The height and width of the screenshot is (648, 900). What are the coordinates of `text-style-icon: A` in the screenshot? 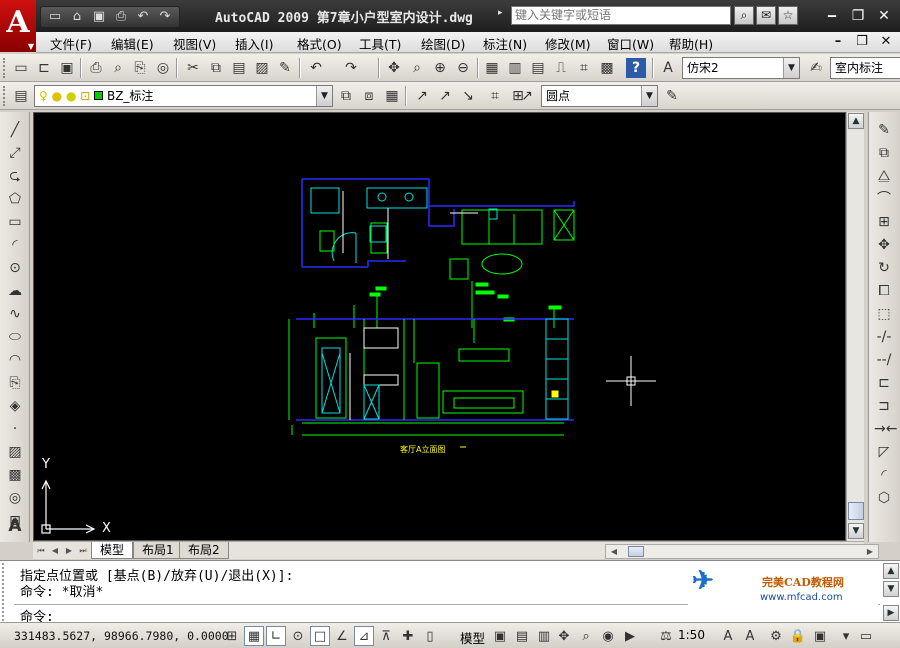 It's located at (668, 68).